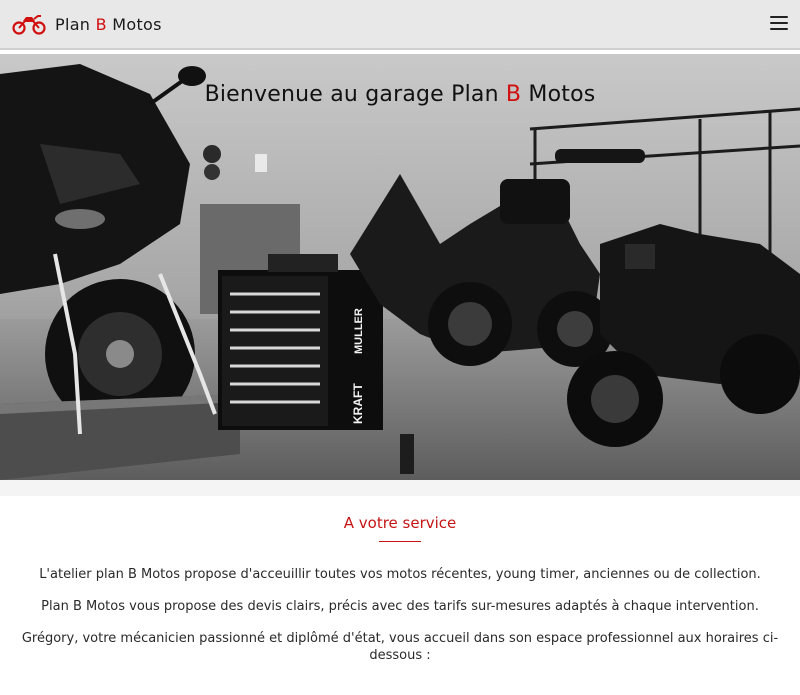 This screenshot has height=695, width=800. What do you see at coordinates (400, 523) in the screenshot?
I see `section-title: A votre service` at bounding box center [400, 523].